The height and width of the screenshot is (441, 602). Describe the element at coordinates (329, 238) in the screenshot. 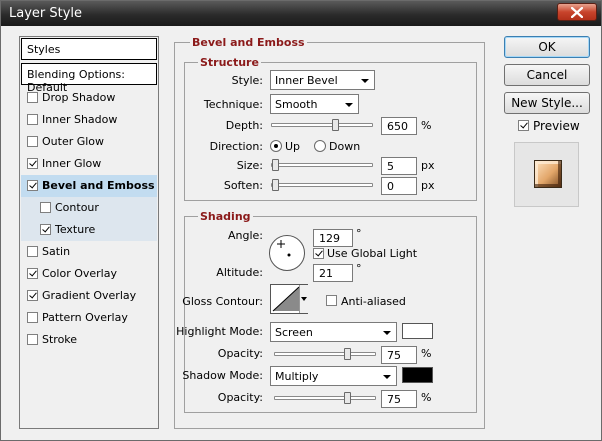

I see `angle-value: 129` at that location.